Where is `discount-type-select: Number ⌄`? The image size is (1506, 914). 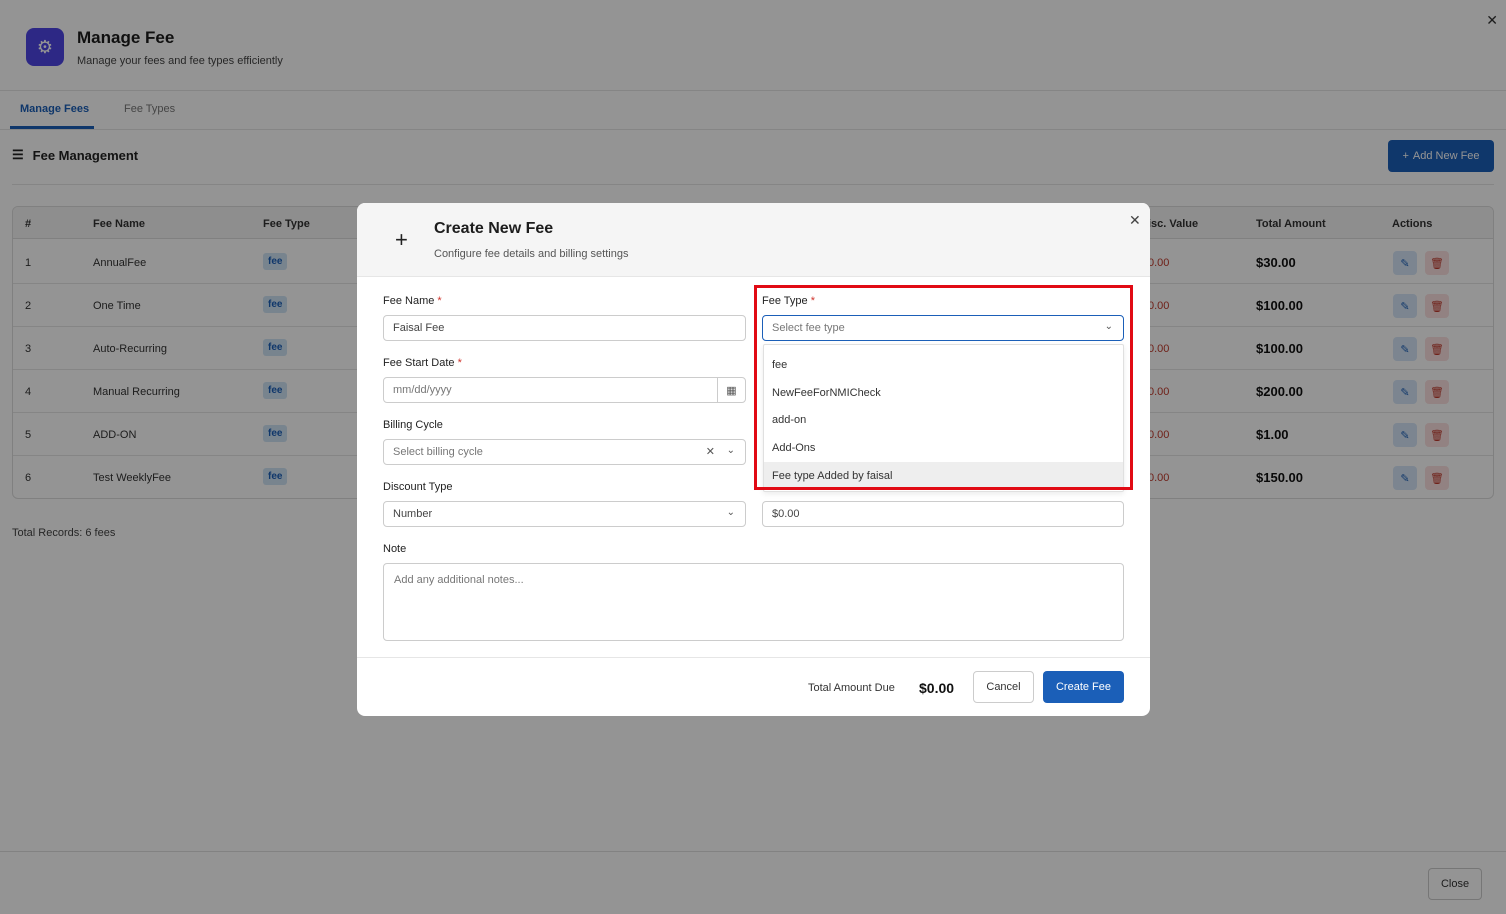 discount-type-select: Number ⌄ is located at coordinates (564, 514).